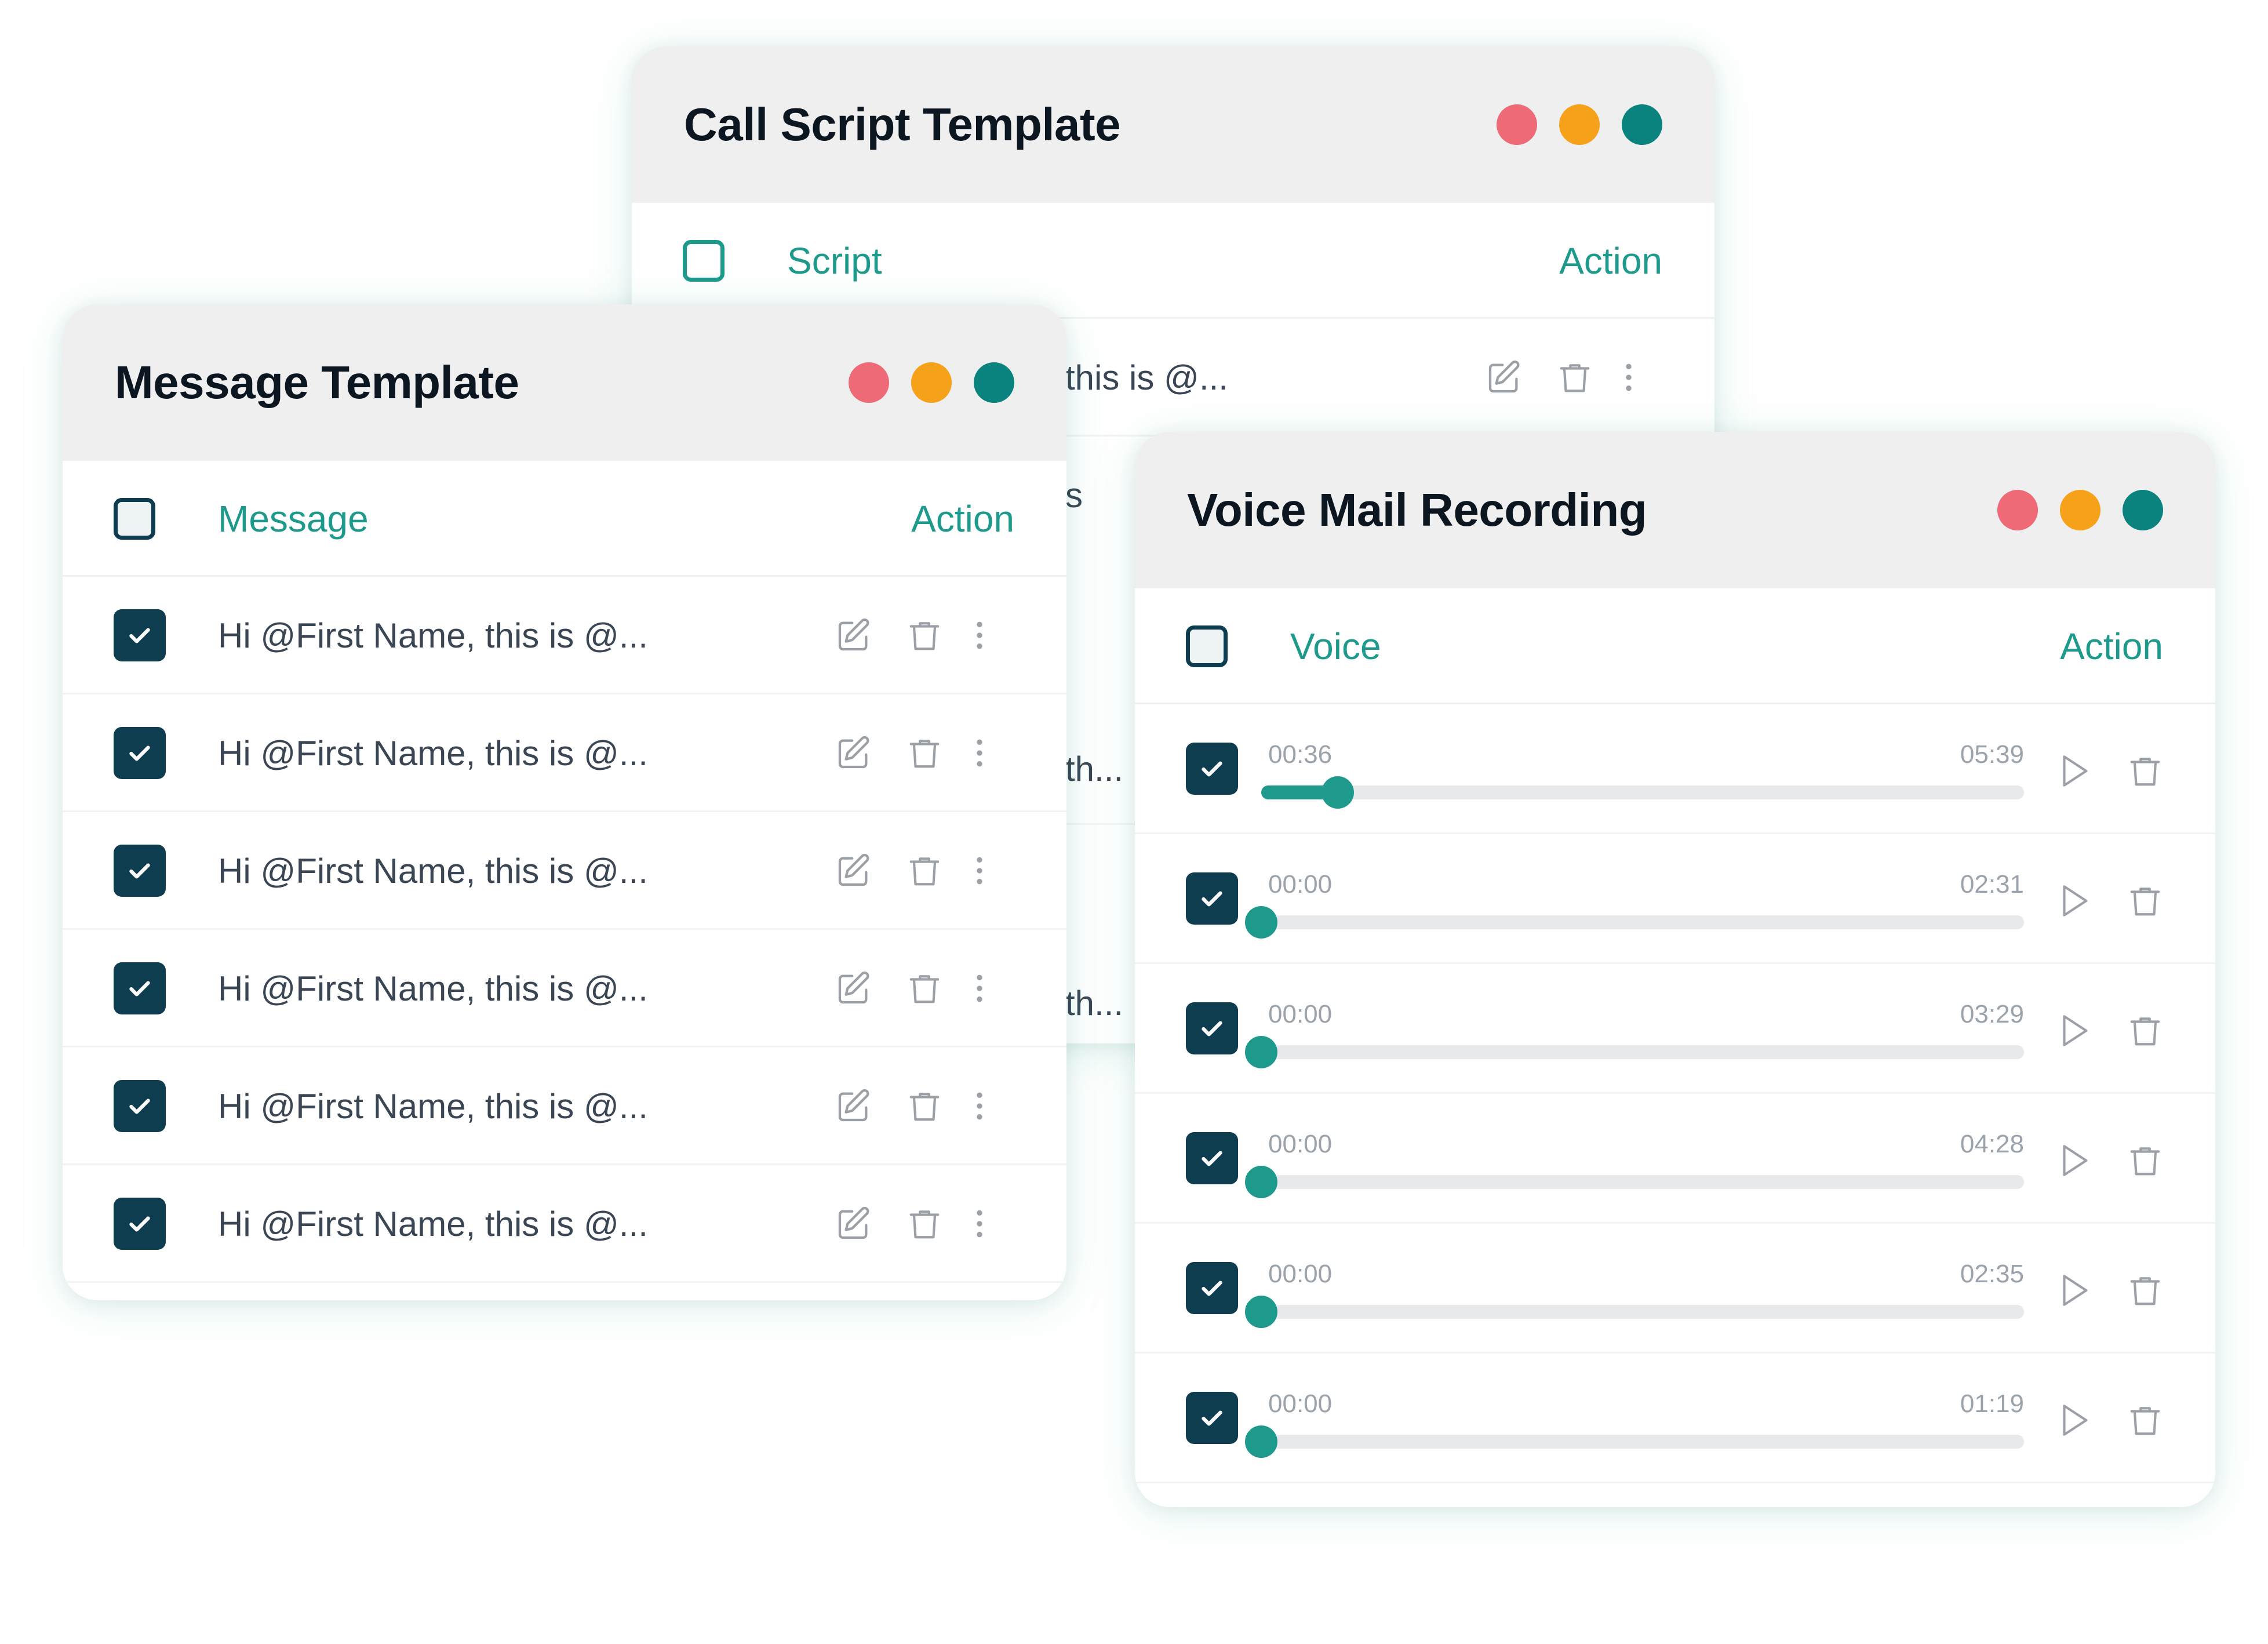  What do you see at coordinates (1992, 1014) in the screenshot?
I see `duration: 03:29` at bounding box center [1992, 1014].